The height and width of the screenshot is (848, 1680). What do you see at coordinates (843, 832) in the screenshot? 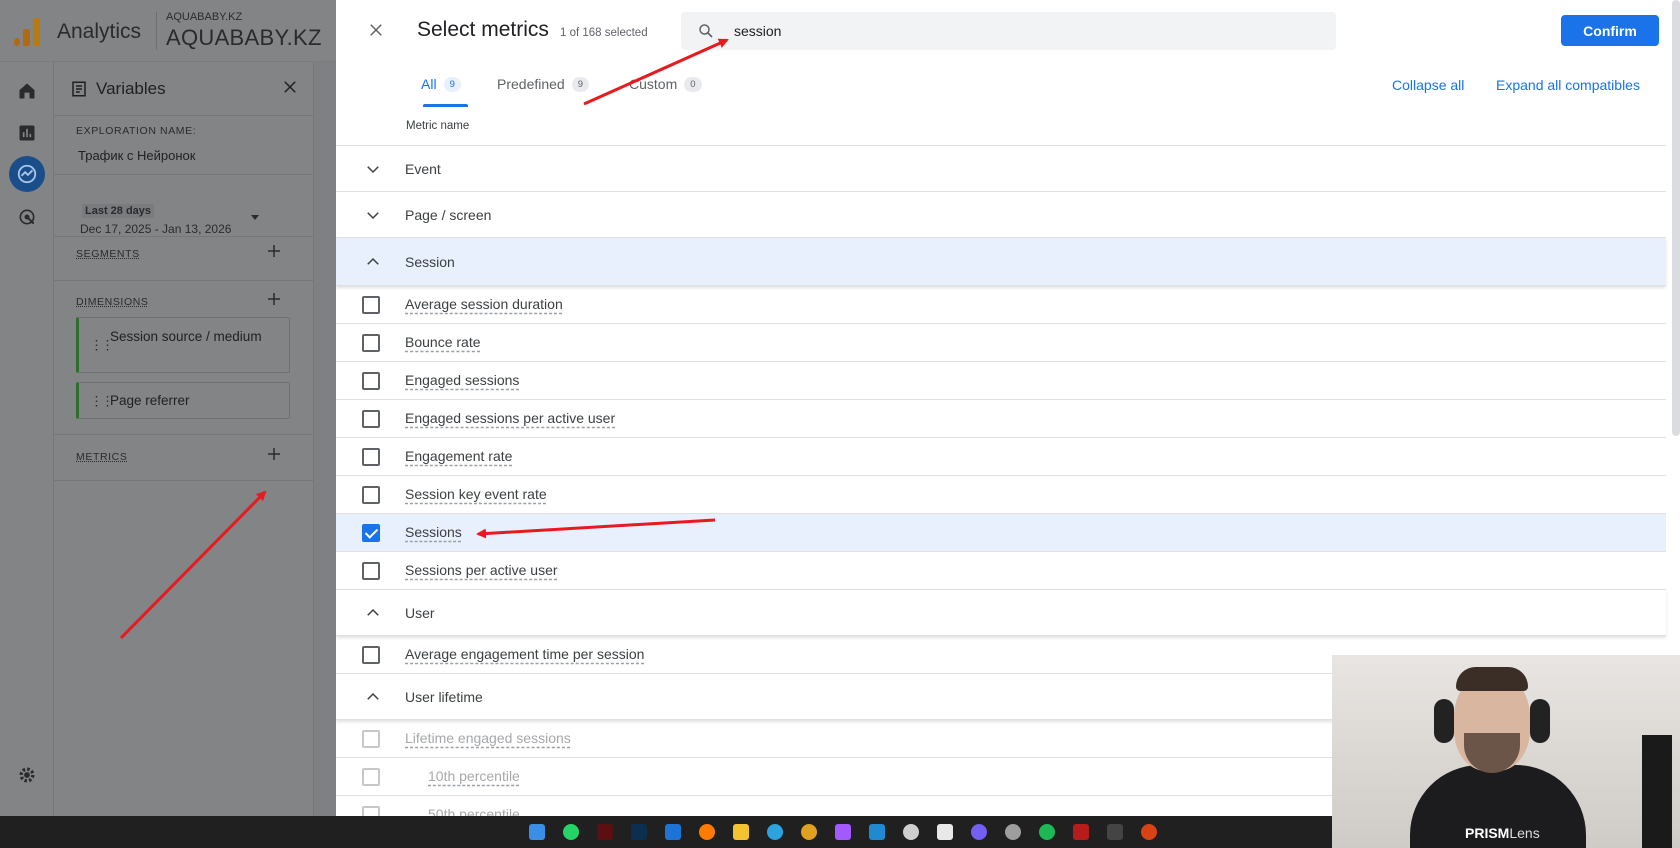
I see `figma-icon` at bounding box center [843, 832].